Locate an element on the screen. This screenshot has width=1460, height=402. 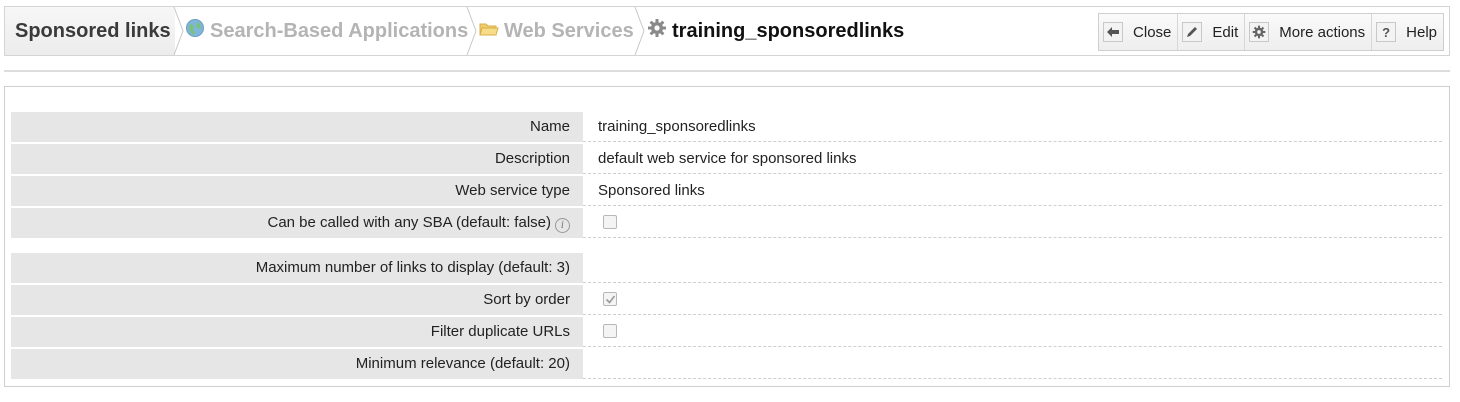
breadcrumb-item-search-based-applications: Search-Based Applications is located at coordinates (326, 31).